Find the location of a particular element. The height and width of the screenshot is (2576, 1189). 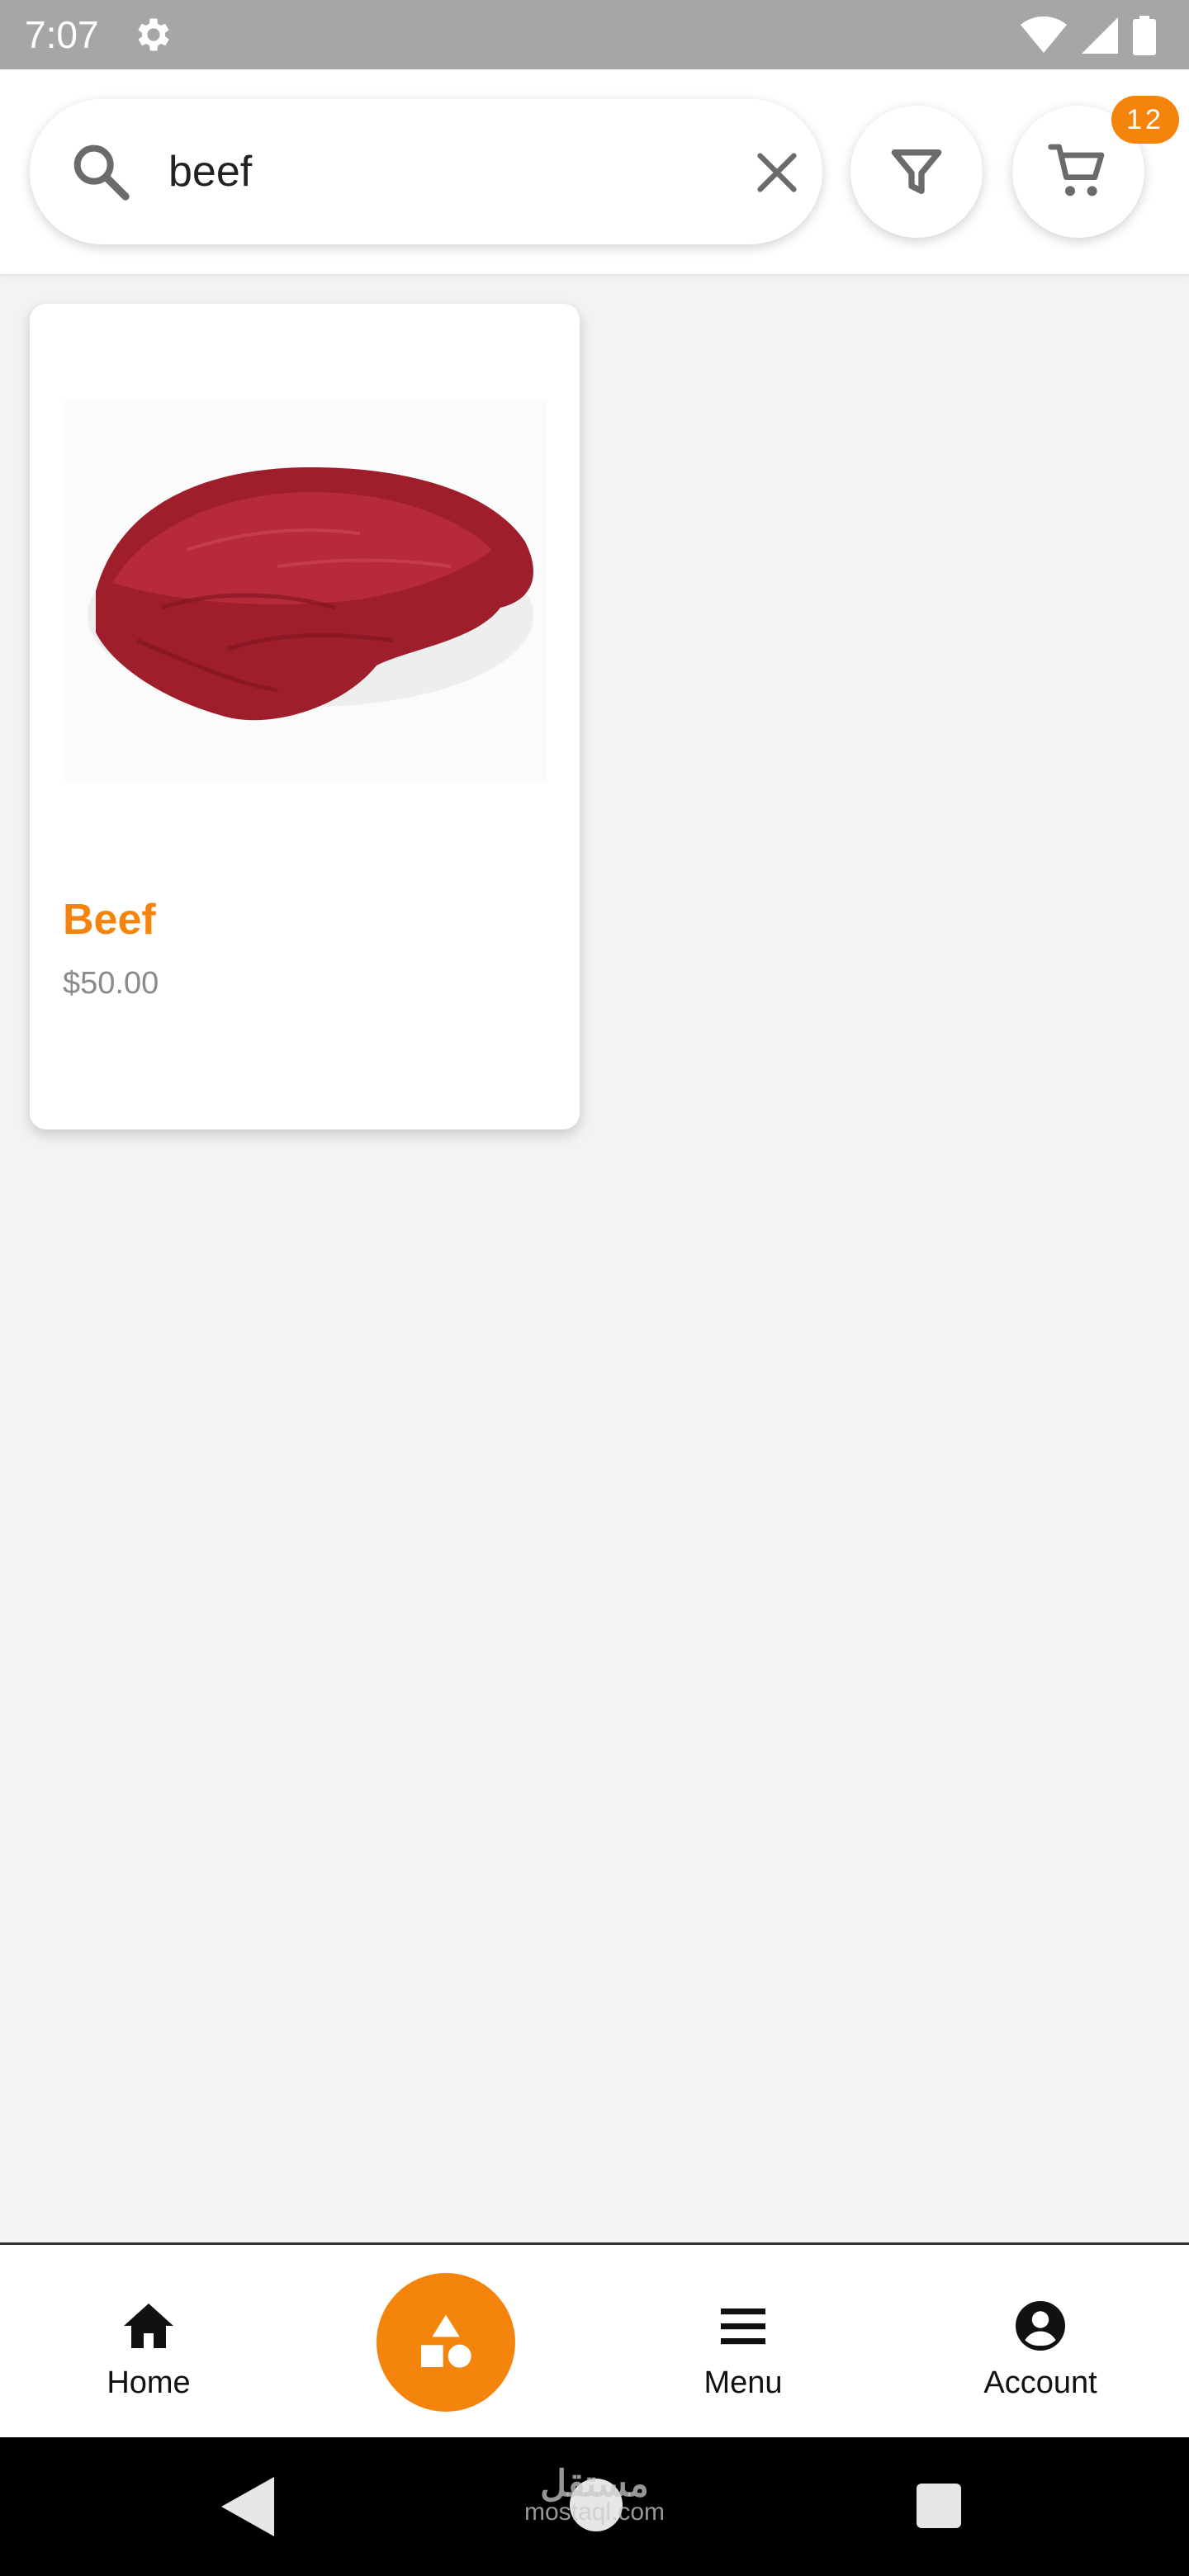

watermark-arabic: مستقل is located at coordinates (594, 2484).